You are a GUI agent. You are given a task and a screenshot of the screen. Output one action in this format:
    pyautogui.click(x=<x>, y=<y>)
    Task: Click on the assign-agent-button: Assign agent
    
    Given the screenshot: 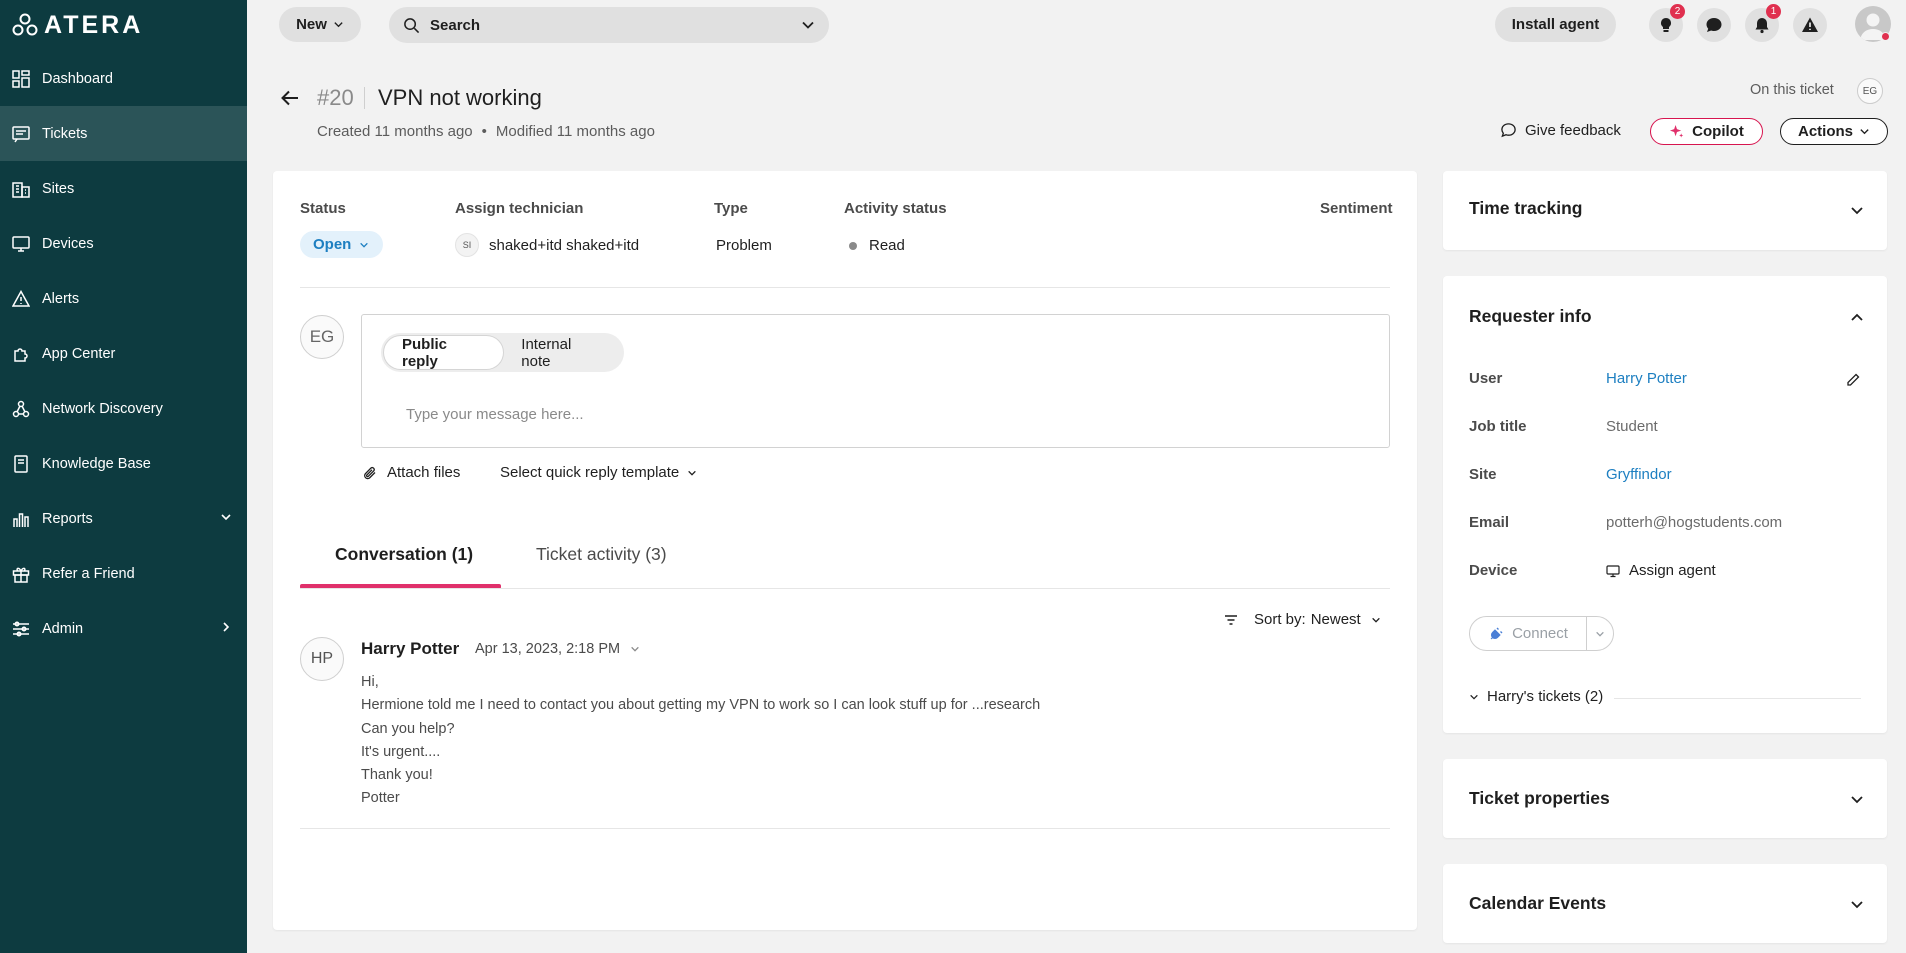 What is the action you would take?
    pyautogui.click(x=1661, y=570)
    